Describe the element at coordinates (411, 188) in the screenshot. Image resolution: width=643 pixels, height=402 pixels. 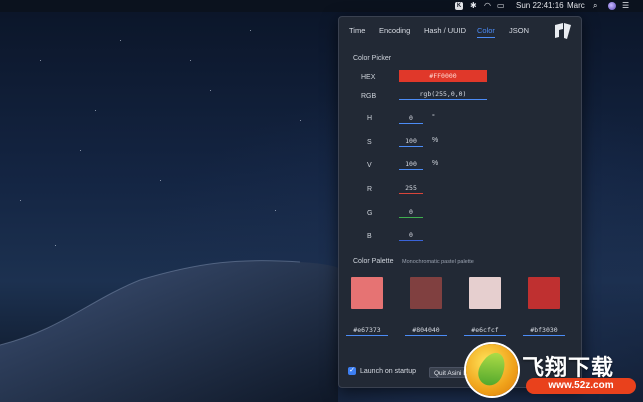
I see `r-input: 255` at that location.